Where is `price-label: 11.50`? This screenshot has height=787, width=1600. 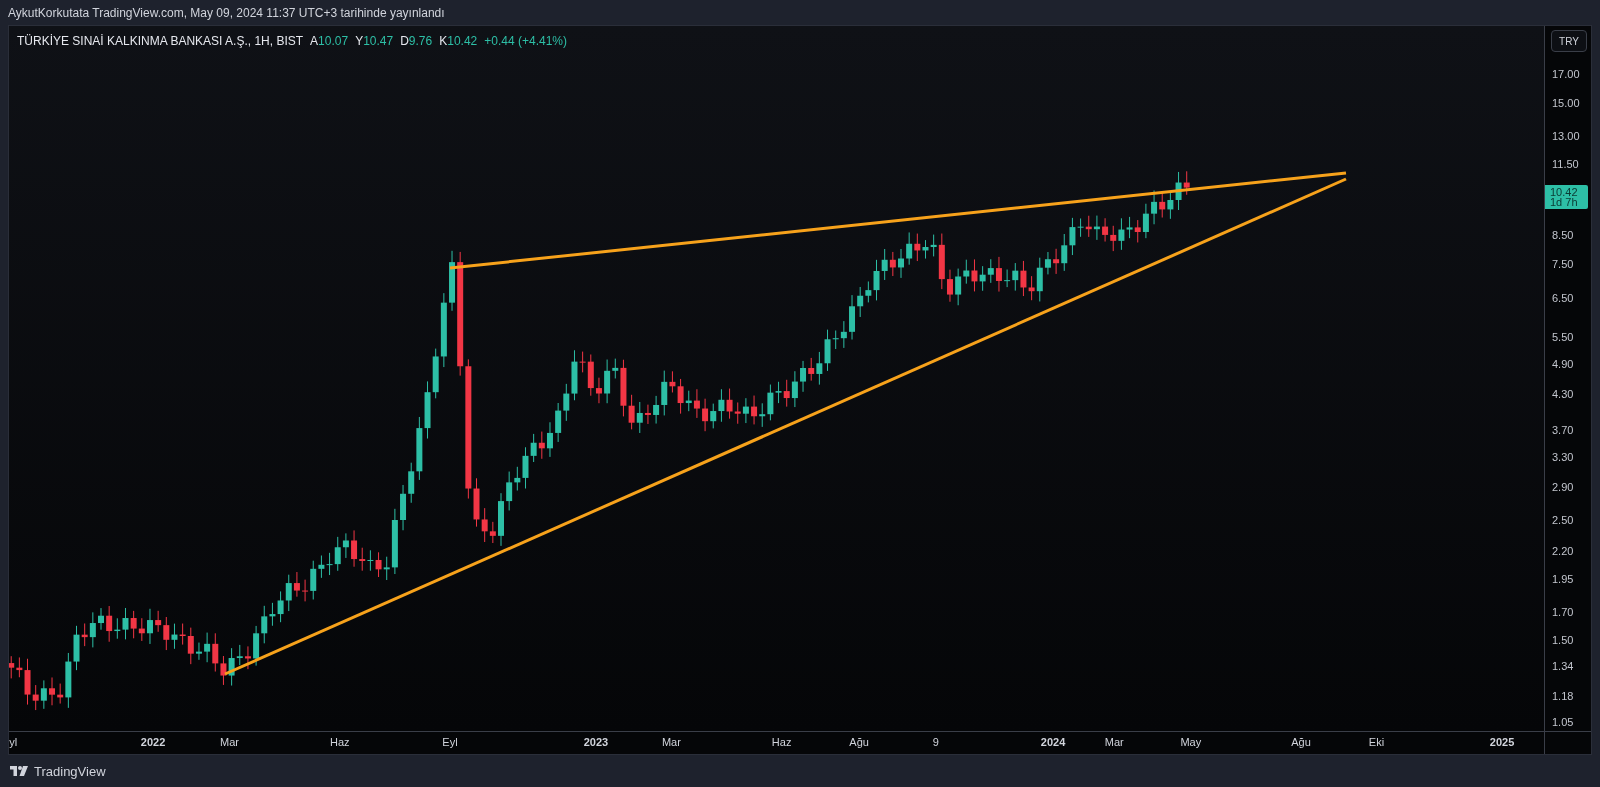
price-label: 11.50 is located at coordinates (1565, 164).